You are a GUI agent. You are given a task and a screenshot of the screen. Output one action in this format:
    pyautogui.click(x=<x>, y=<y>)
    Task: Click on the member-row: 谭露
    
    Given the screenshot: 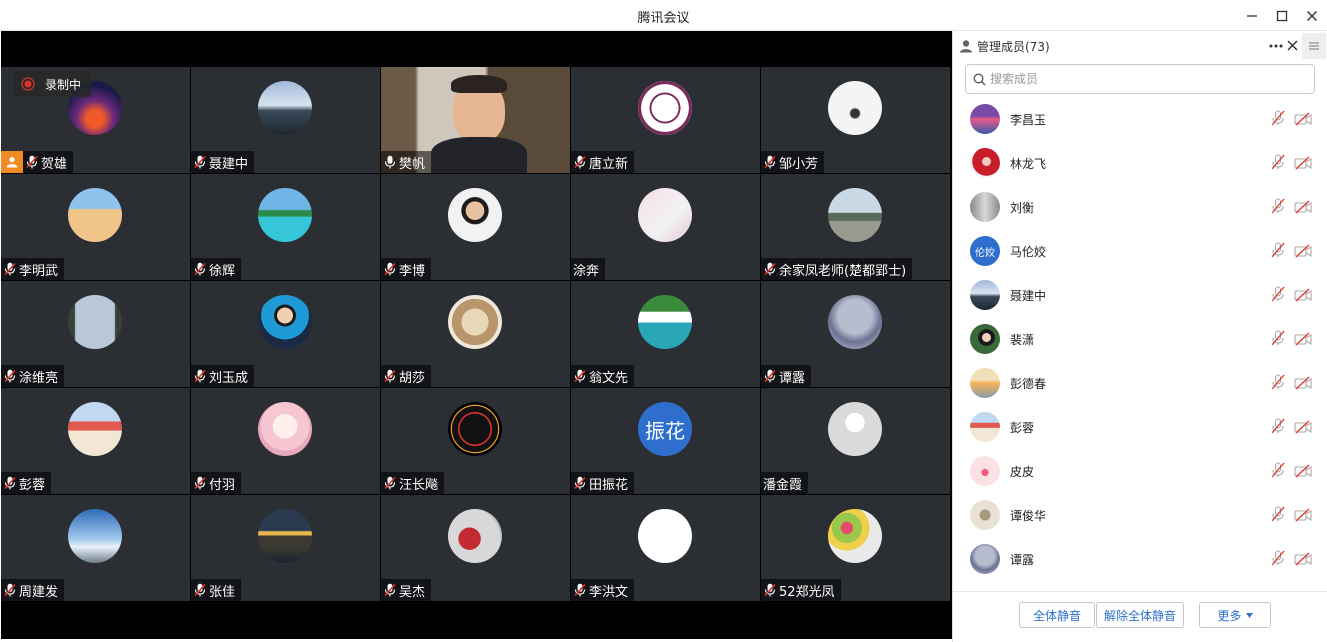 What is the action you would take?
    pyautogui.click(x=1140, y=559)
    